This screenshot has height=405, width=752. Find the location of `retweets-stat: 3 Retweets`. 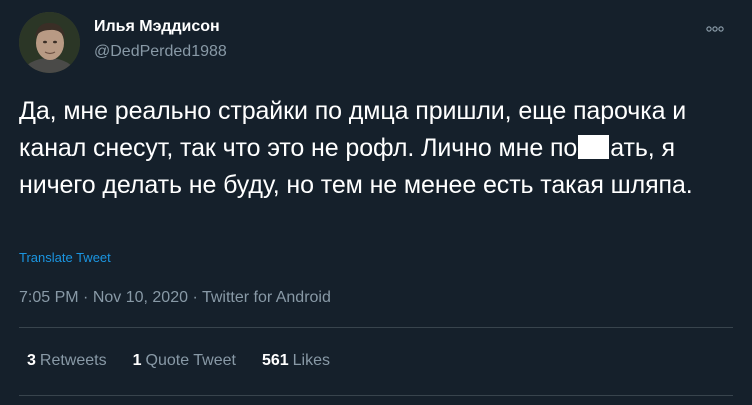

retweets-stat: 3 Retweets is located at coordinates (67, 361).